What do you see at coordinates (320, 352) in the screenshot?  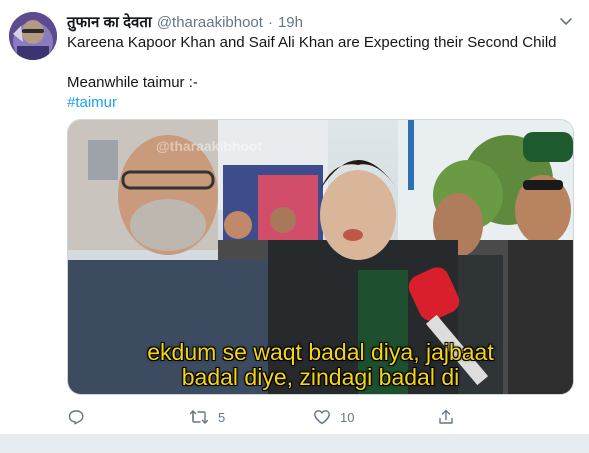 I see `media-caption-line: ekdum se waqt badal diya, jajbaat` at bounding box center [320, 352].